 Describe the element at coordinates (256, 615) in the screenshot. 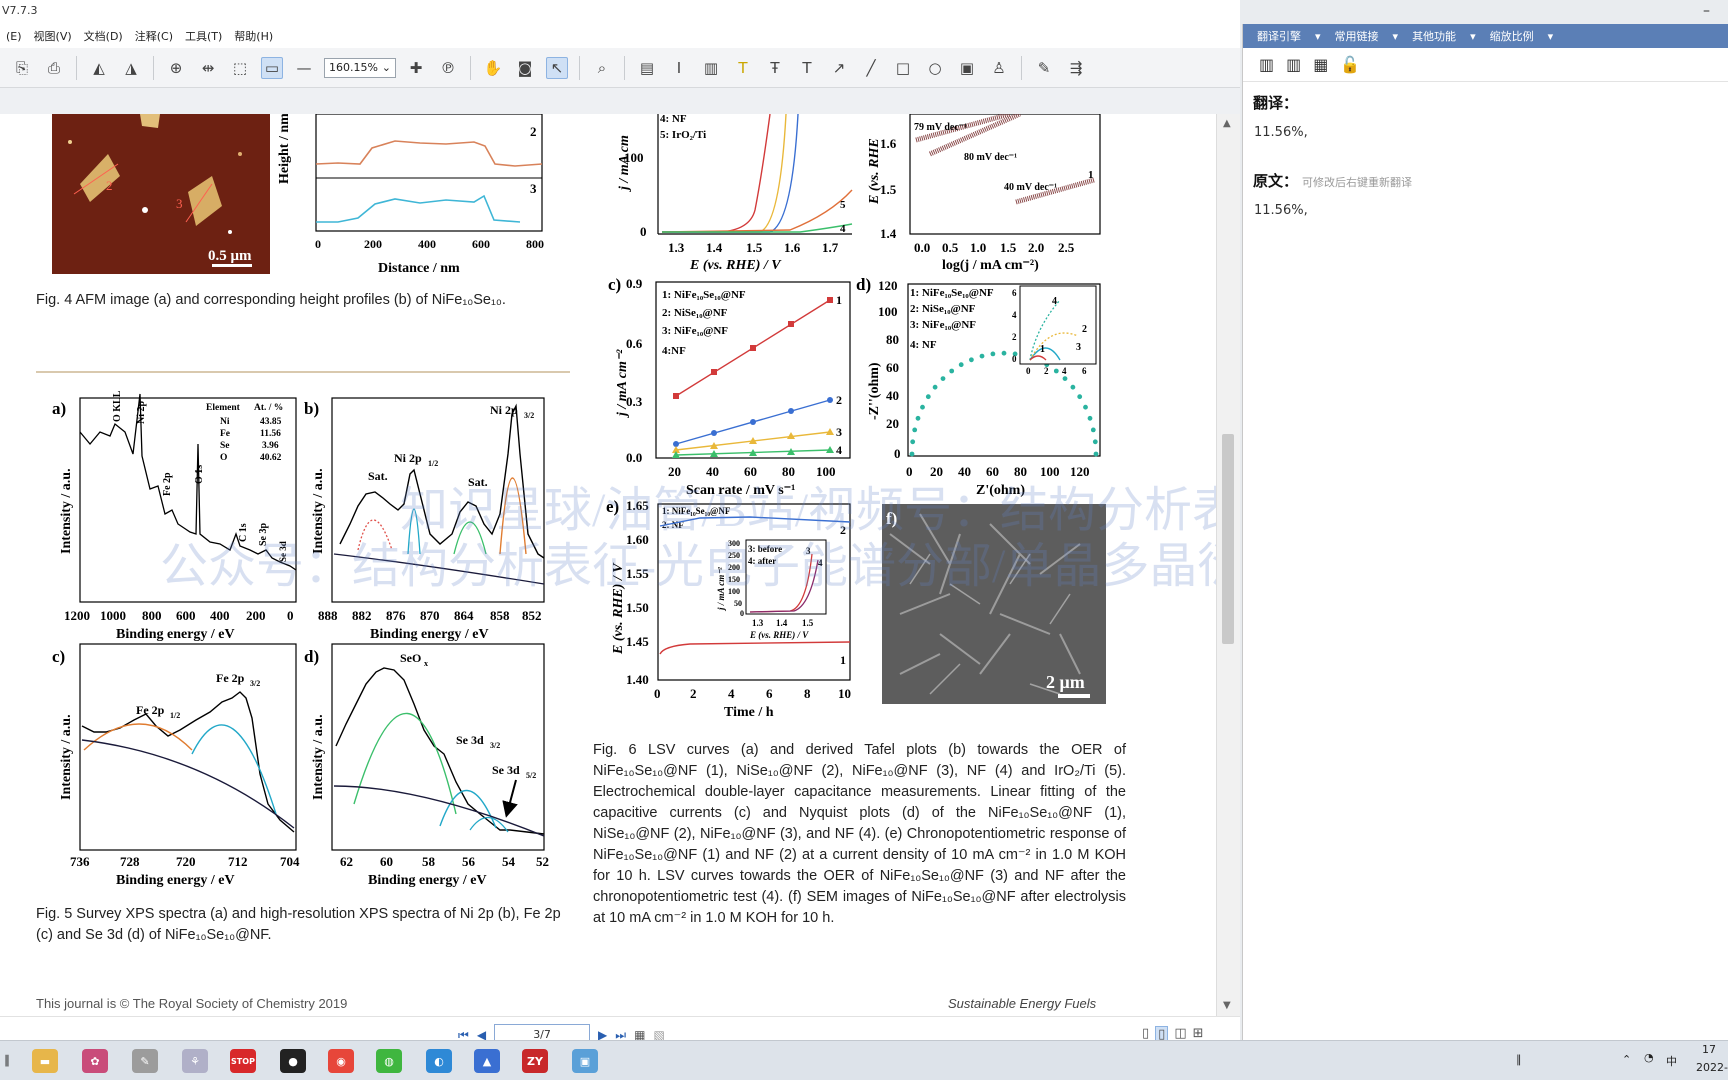

I see `fig5a-xtick: 200` at that location.